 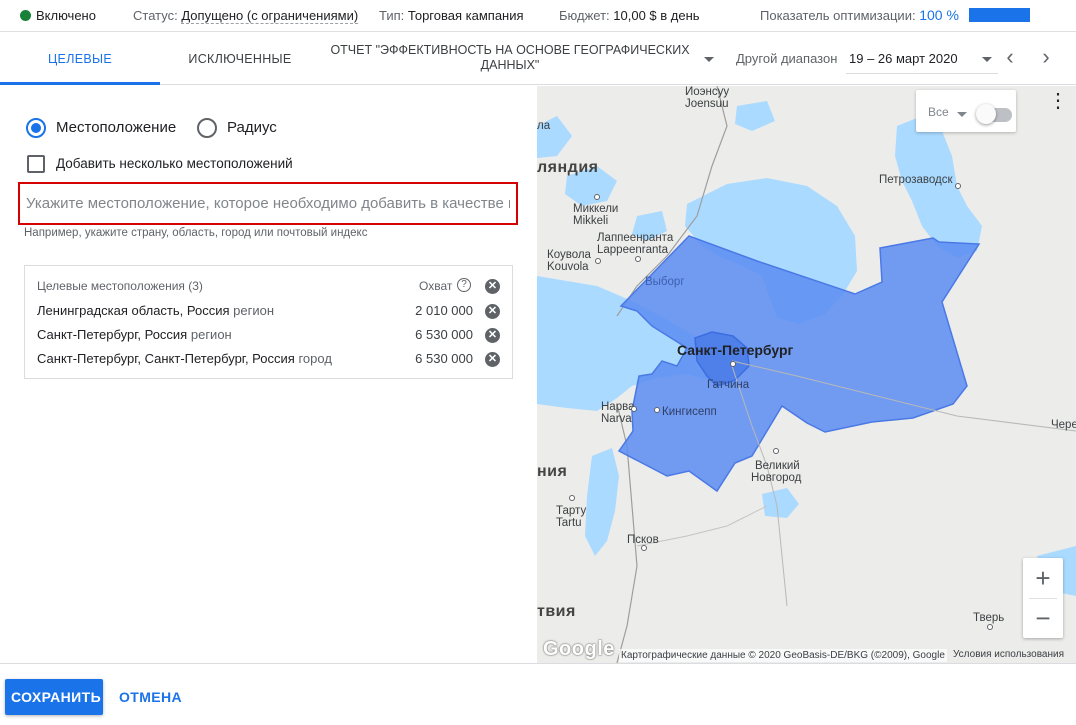 I want to click on map-label: Tartu, so click(x=569, y=523).